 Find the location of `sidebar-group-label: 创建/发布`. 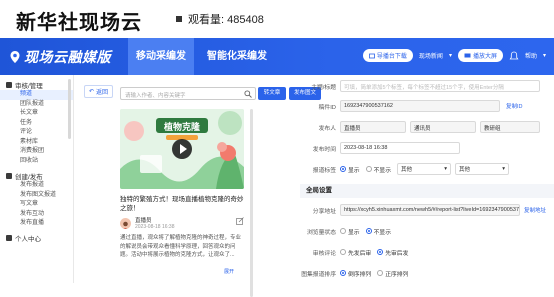

sidebar-group-label: 创建/发布 is located at coordinates (29, 177).